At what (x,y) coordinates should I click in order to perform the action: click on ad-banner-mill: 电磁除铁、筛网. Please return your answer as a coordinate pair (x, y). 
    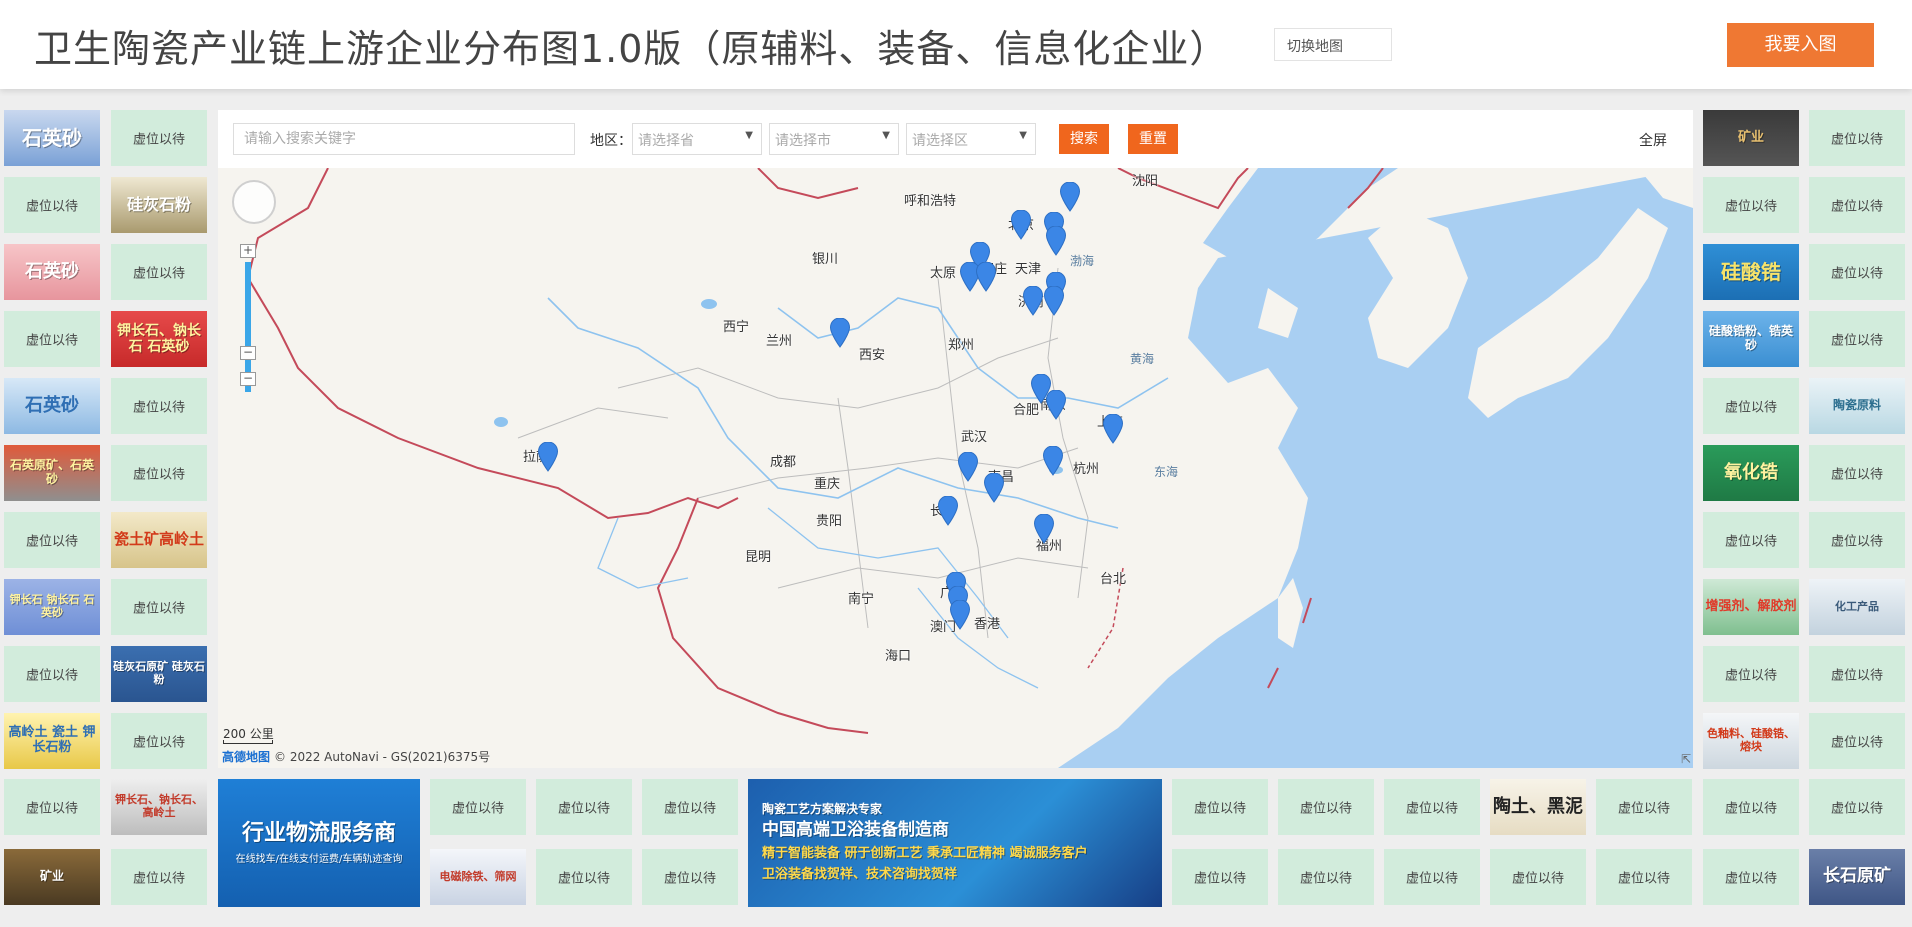
    Looking at the image, I should click on (478, 877).